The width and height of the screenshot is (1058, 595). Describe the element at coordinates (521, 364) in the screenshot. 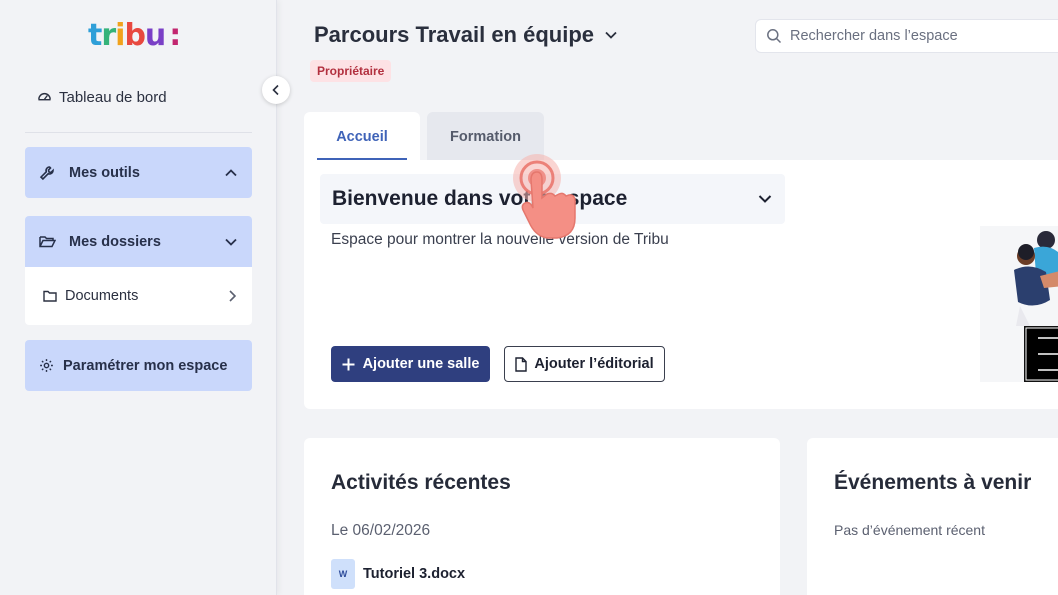

I see `document-icon` at that location.